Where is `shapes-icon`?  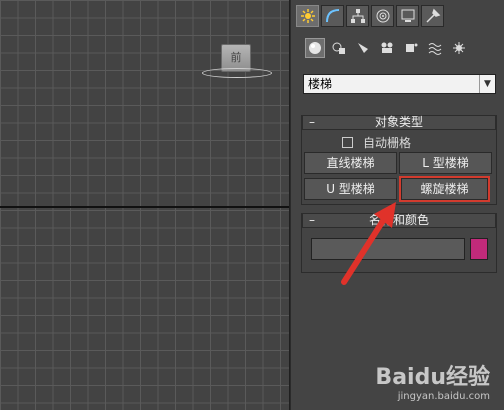 shapes-icon is located at coordinates (338, 48).